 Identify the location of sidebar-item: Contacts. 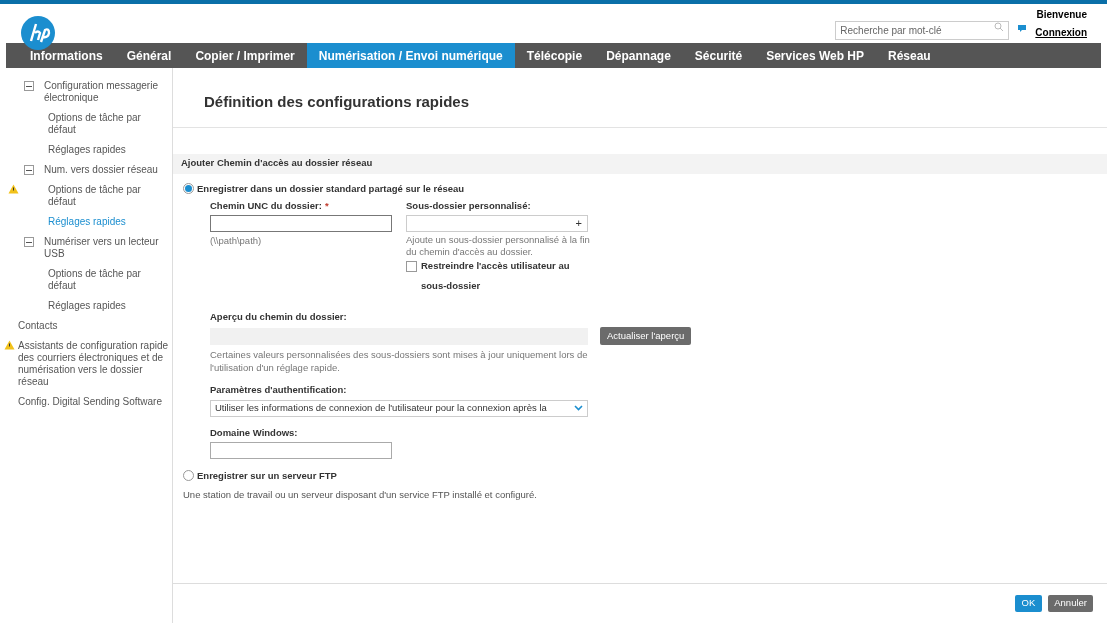
(38, 326).